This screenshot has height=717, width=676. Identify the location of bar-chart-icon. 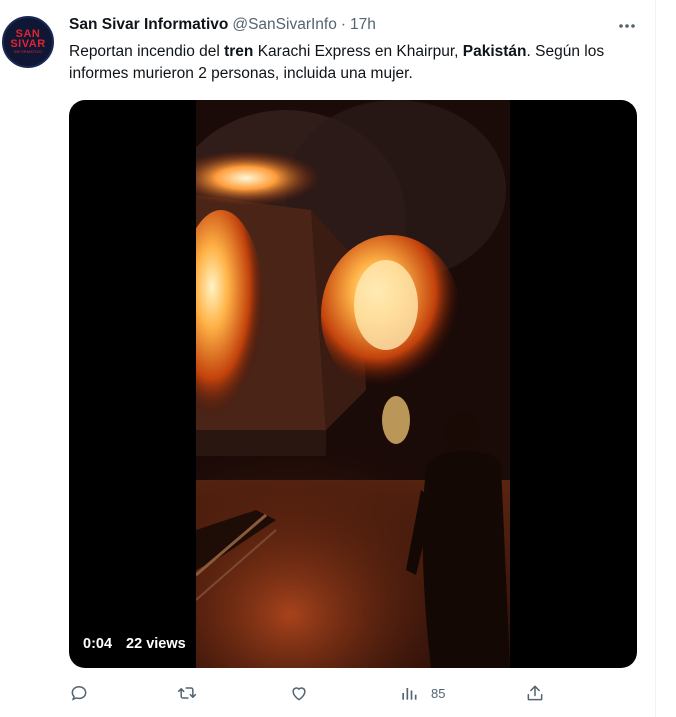
(409, 694).